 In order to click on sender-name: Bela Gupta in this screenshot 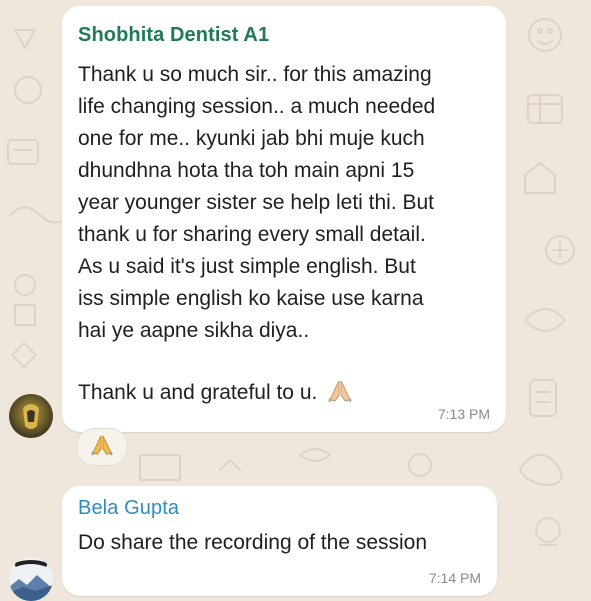, I will do `click(128, 508)`.